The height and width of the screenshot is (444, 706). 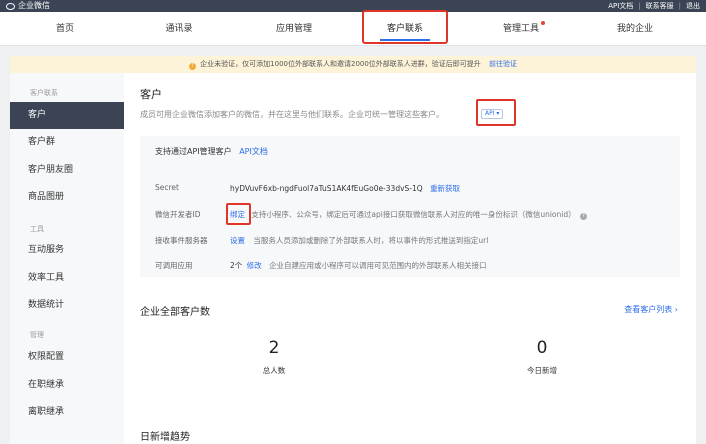 I want to click on api-support-text: 支持通过API管理客户, so click(x=193, y=151).